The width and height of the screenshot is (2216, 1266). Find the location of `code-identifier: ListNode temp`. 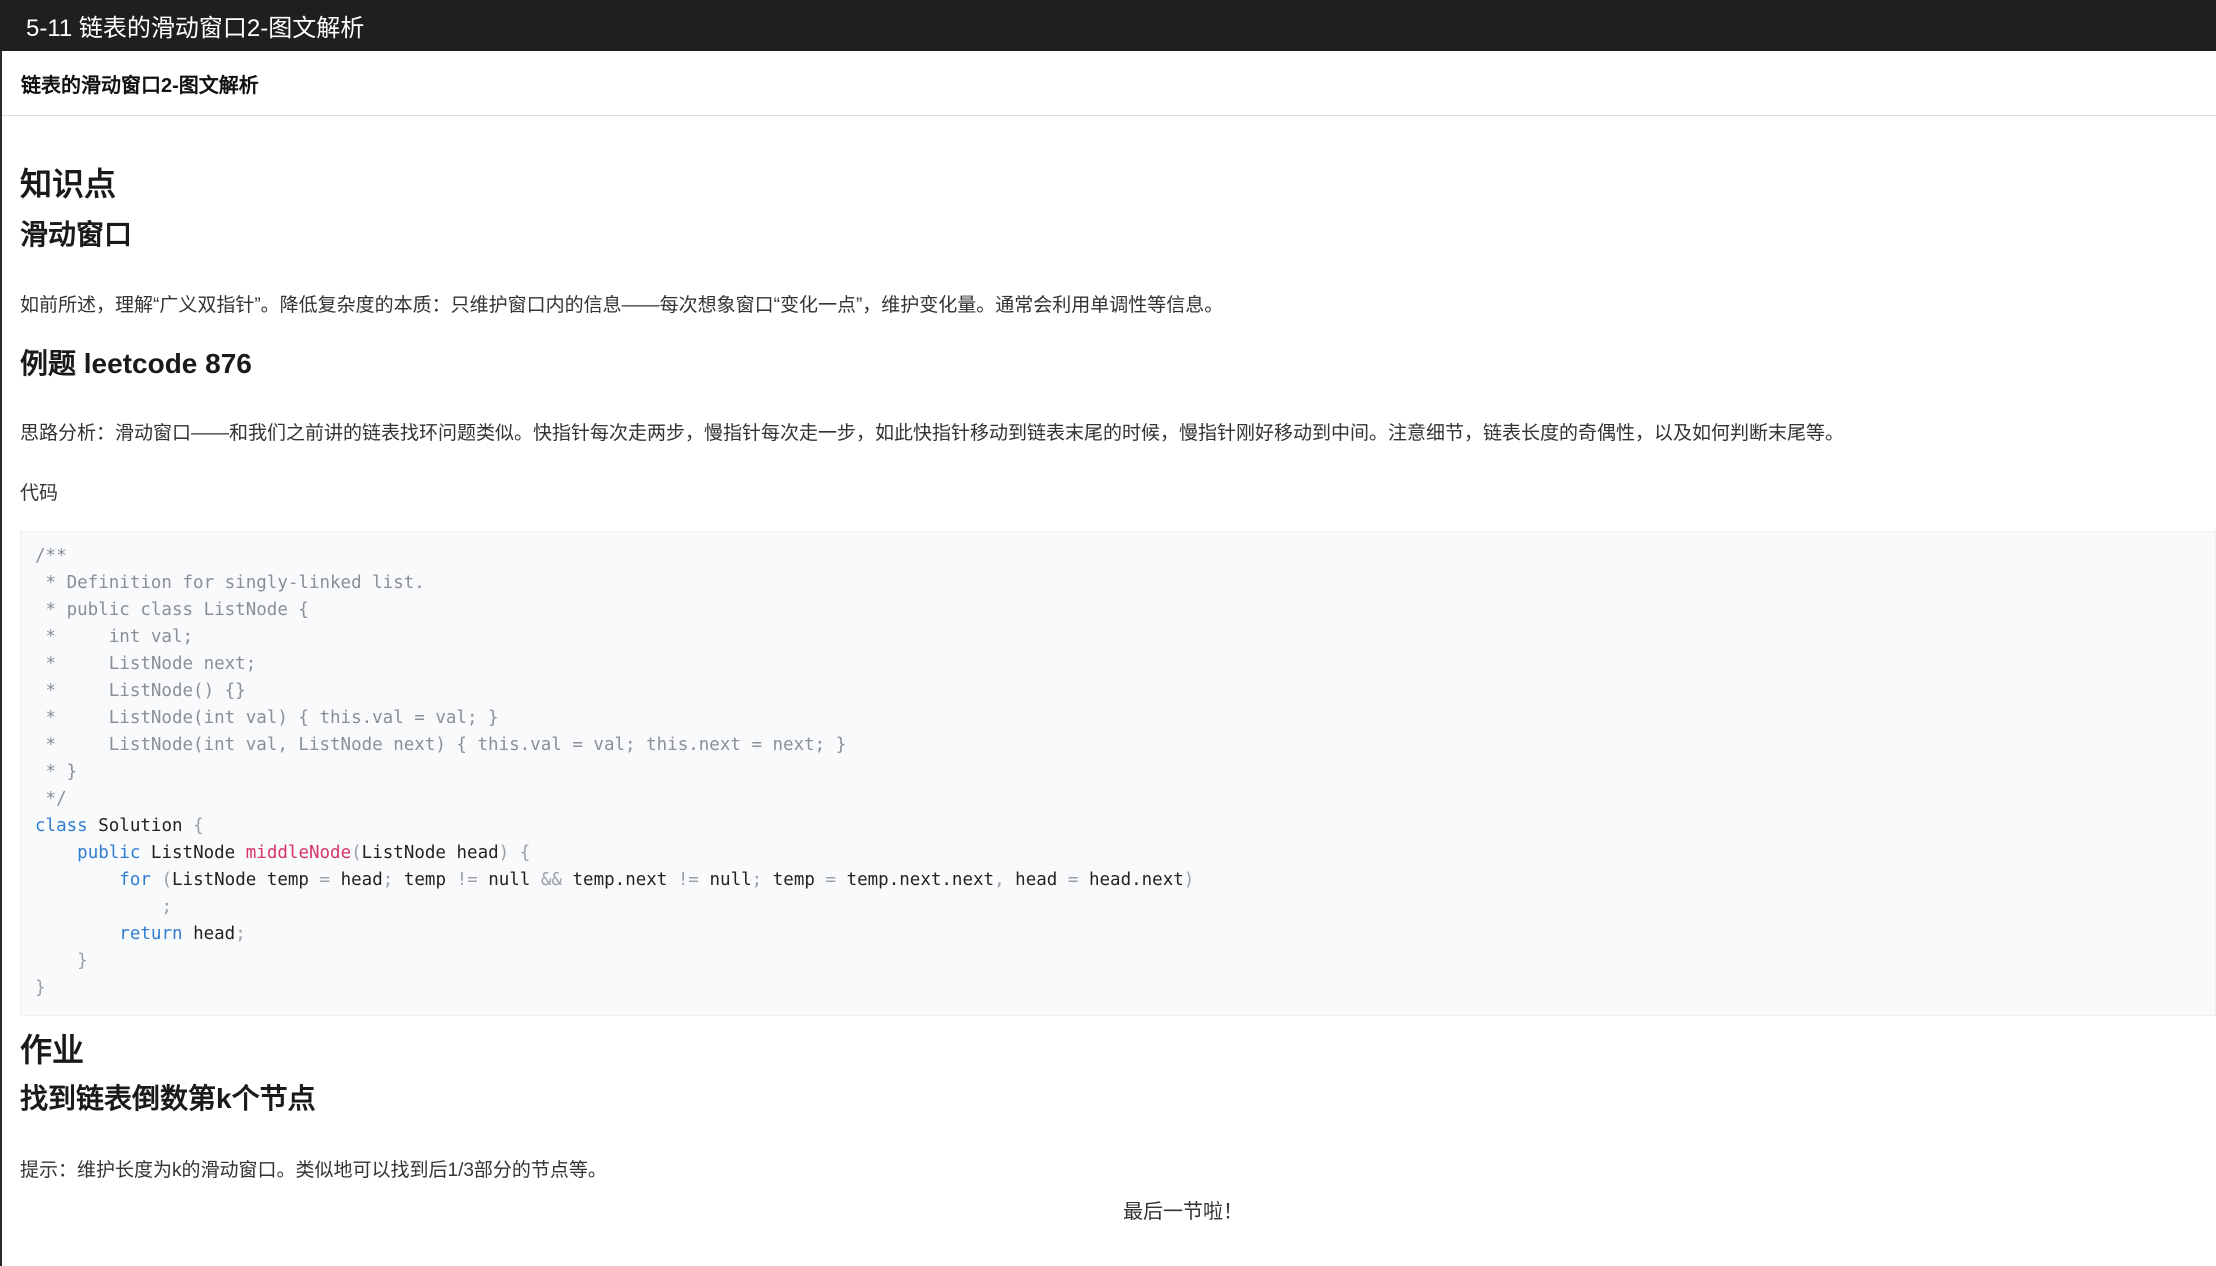

code-identifier: ListNode temp is located at coordinates (246, 880).